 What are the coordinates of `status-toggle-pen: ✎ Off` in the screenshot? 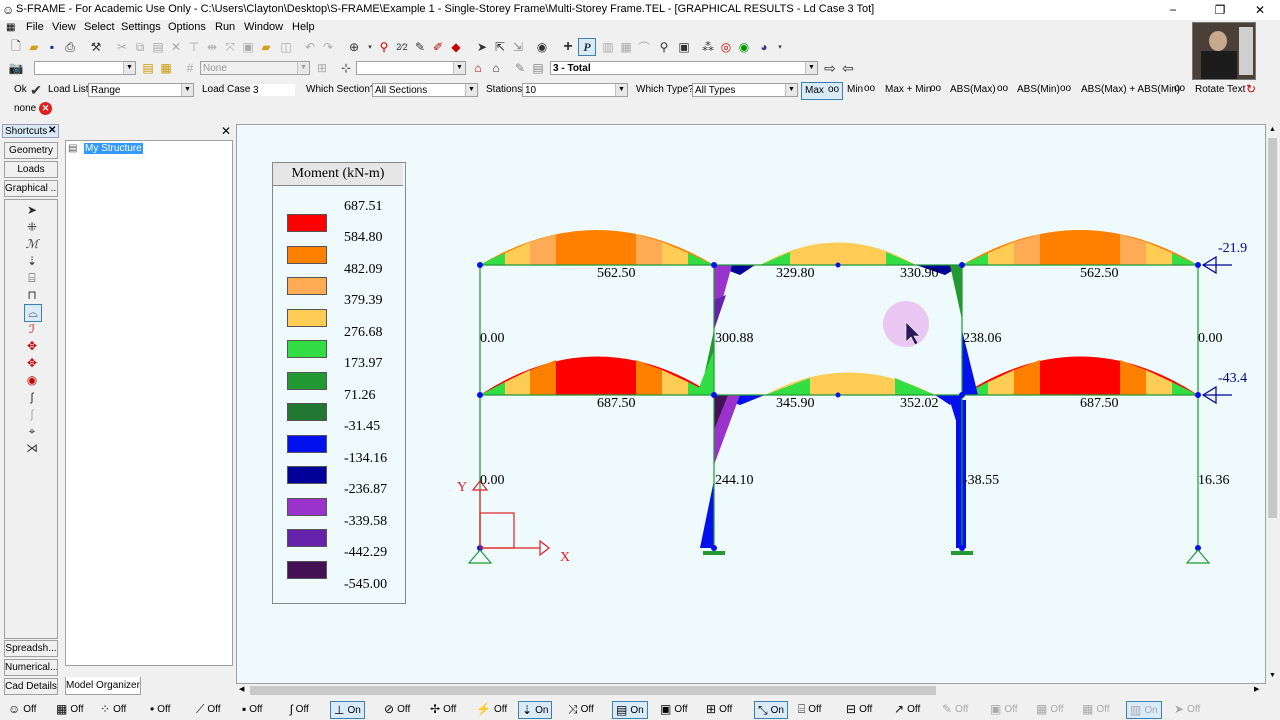 It's located at (955, 709).